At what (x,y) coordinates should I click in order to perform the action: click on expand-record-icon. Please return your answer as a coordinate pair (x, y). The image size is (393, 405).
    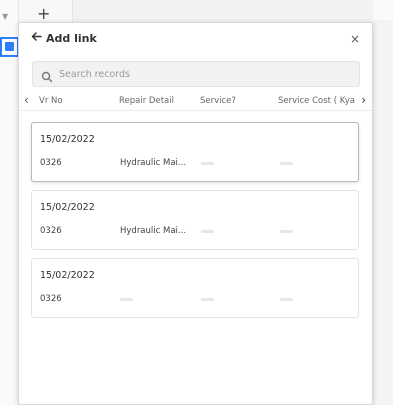
    Looking at the image, I should click on (9, 46).